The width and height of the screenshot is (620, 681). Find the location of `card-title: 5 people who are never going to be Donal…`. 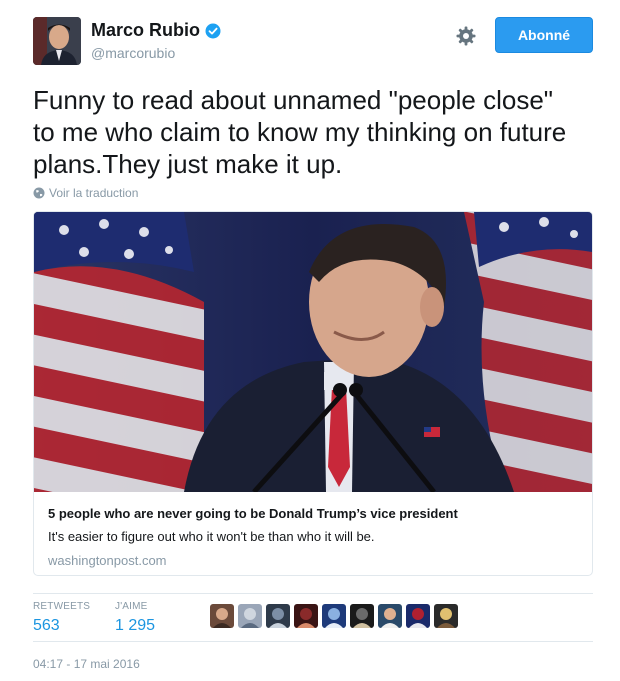

card-title: 5 people who are never going to be Donal… is located at coordinates (313, 513).